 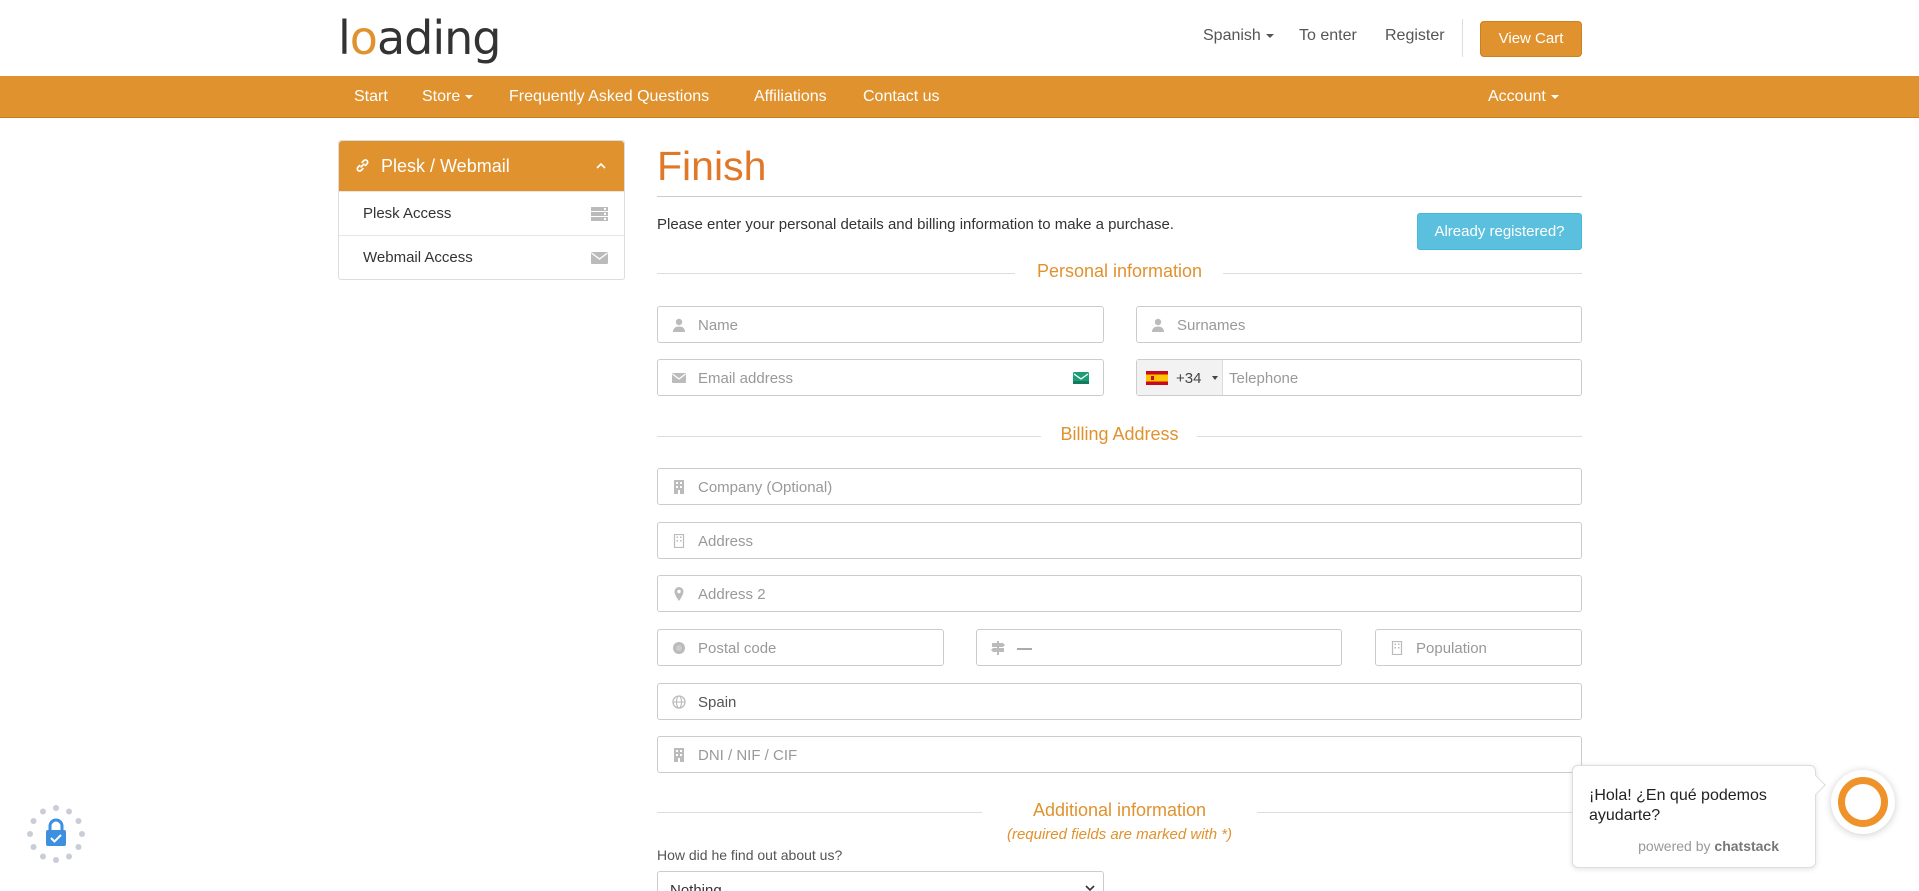 I want to click on server-icon, so click(x=599, y=214).